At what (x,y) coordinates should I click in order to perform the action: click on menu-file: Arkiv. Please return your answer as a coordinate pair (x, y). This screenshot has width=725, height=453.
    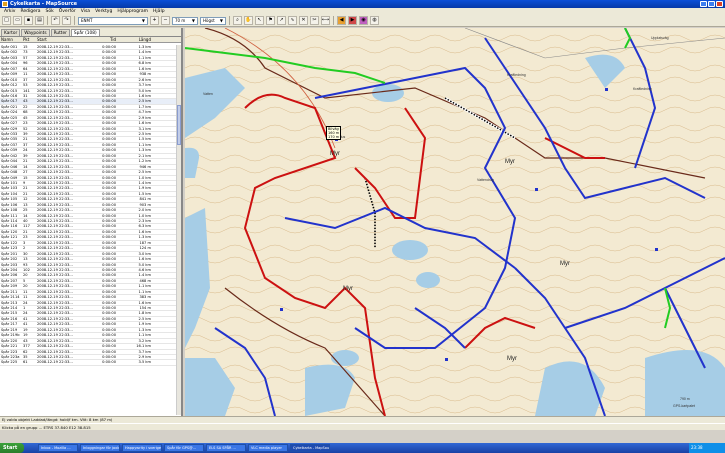
    Looking at the image, I should click on (9, 11).